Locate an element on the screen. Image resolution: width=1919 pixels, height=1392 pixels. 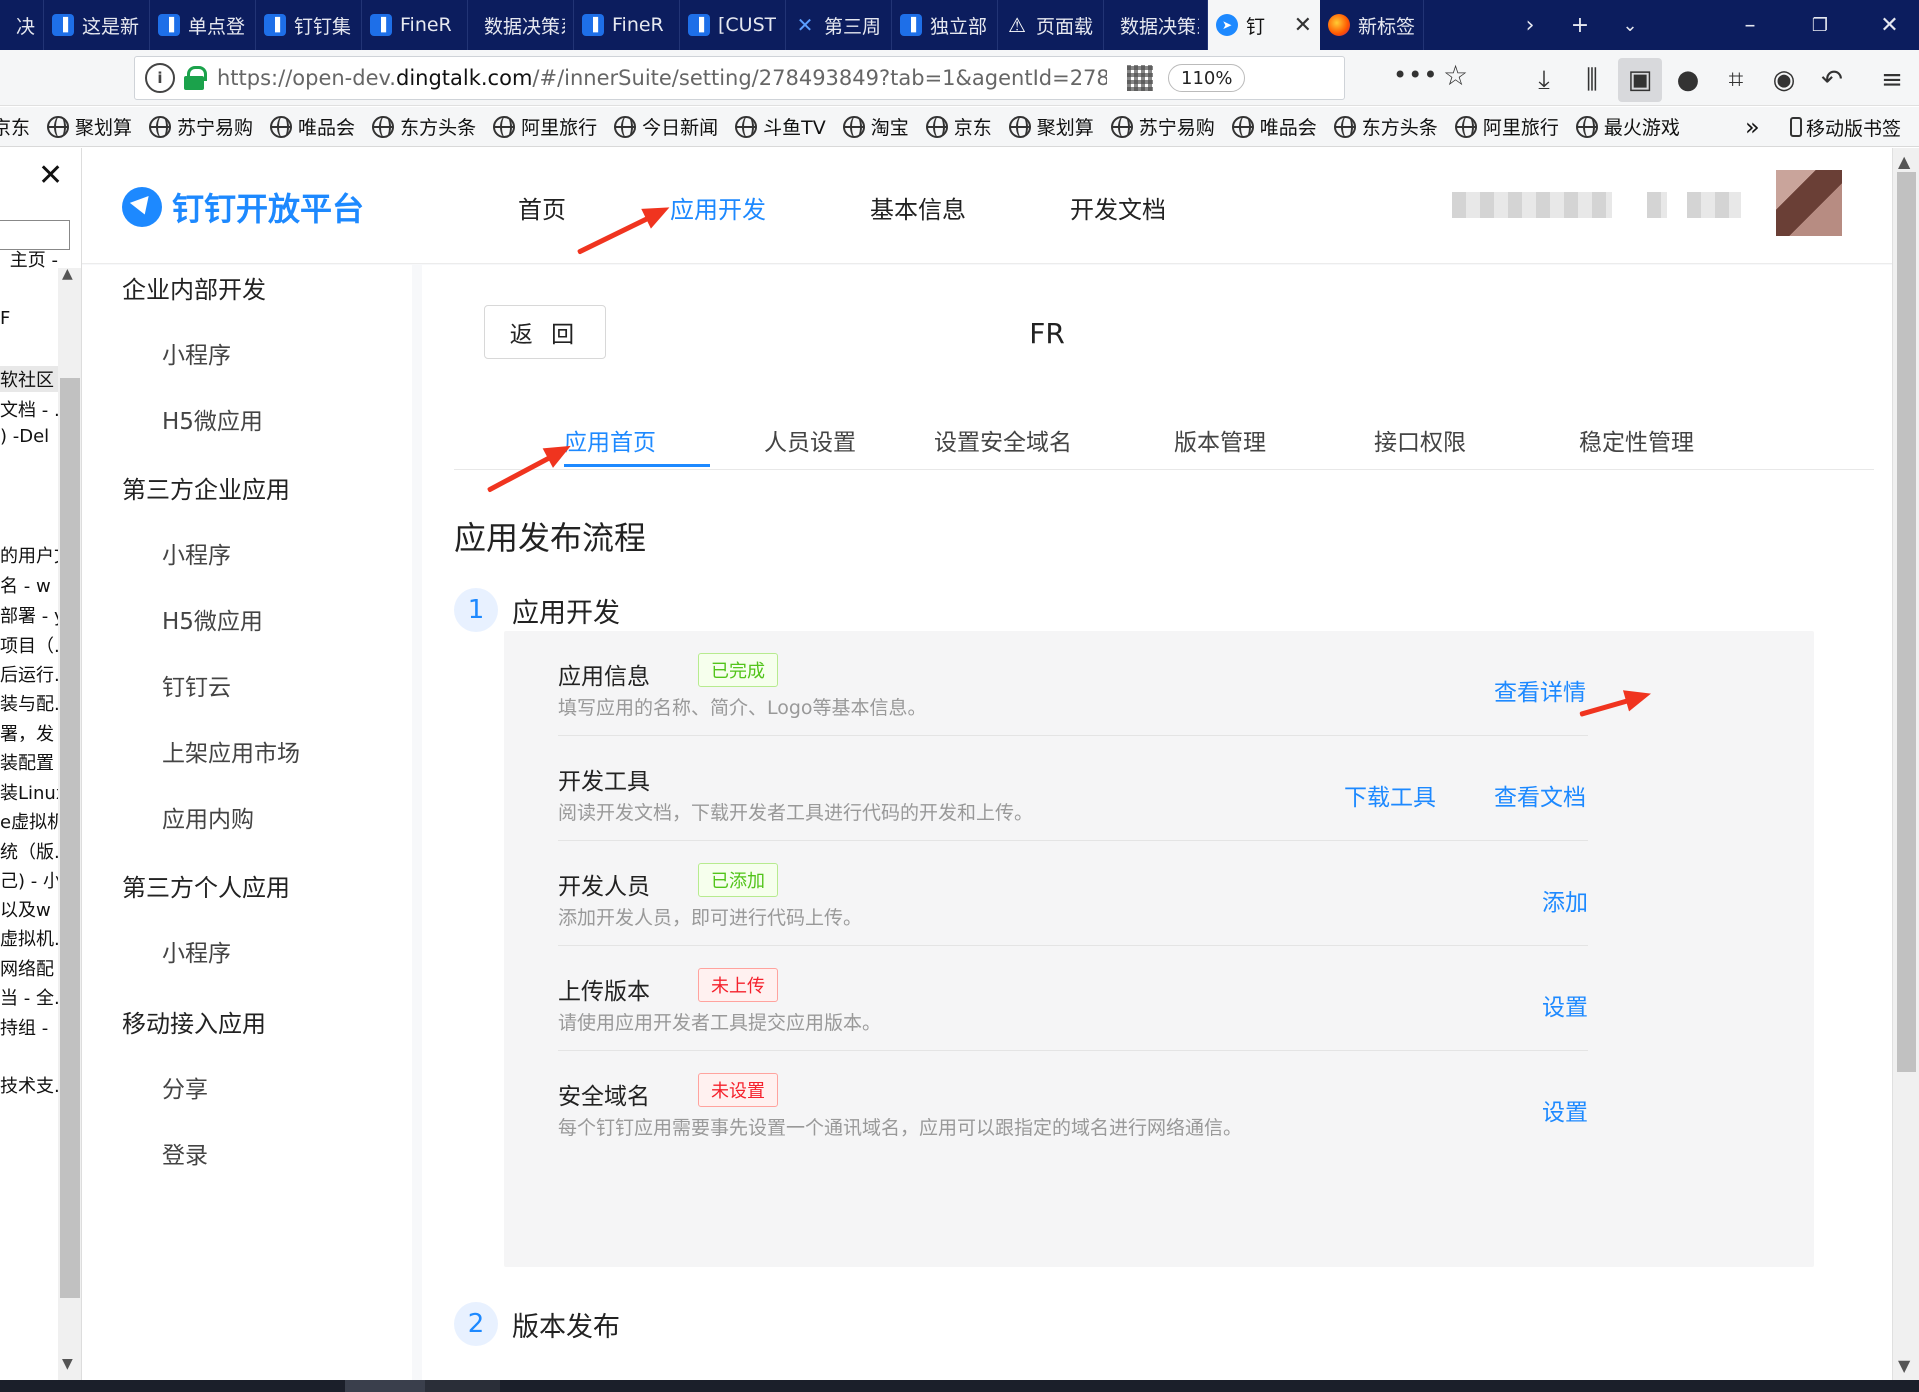
reader-view-icon: ▣ is located at coordinates (1640, 80).